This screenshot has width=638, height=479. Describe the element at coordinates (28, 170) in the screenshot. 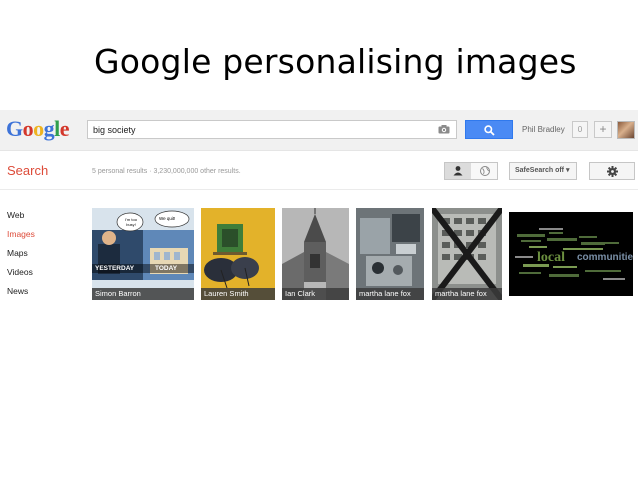

I see `search-label: Search` at that location.